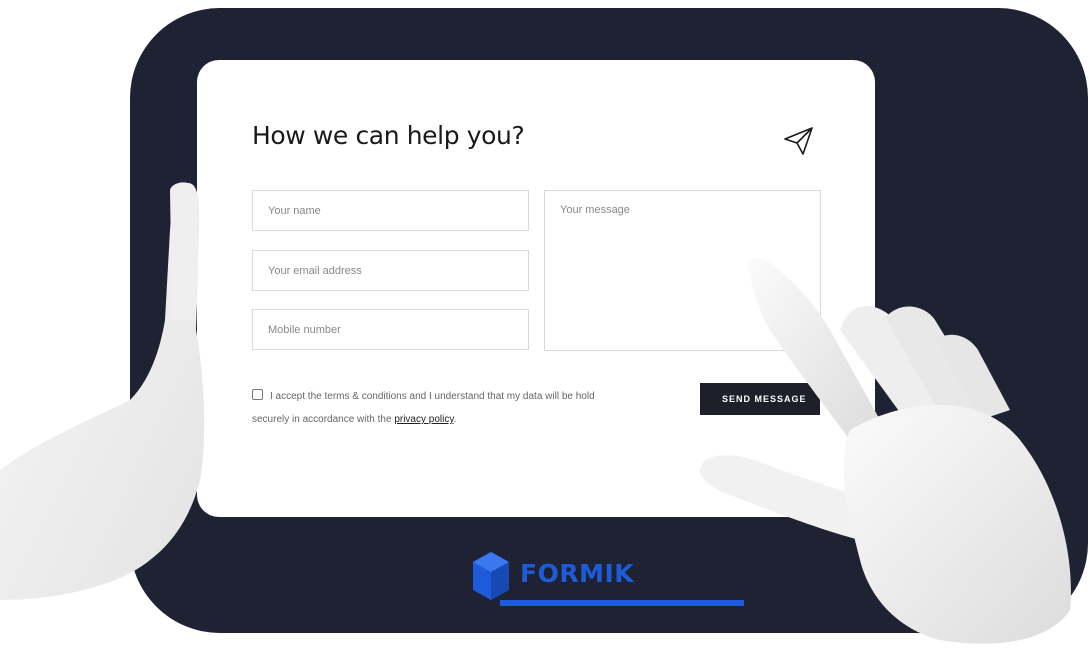 The height and width of the screenshot is (665, 1090). Describe the element at coordinates (390, 210) in the screenshot. I see `name-field` at that location.